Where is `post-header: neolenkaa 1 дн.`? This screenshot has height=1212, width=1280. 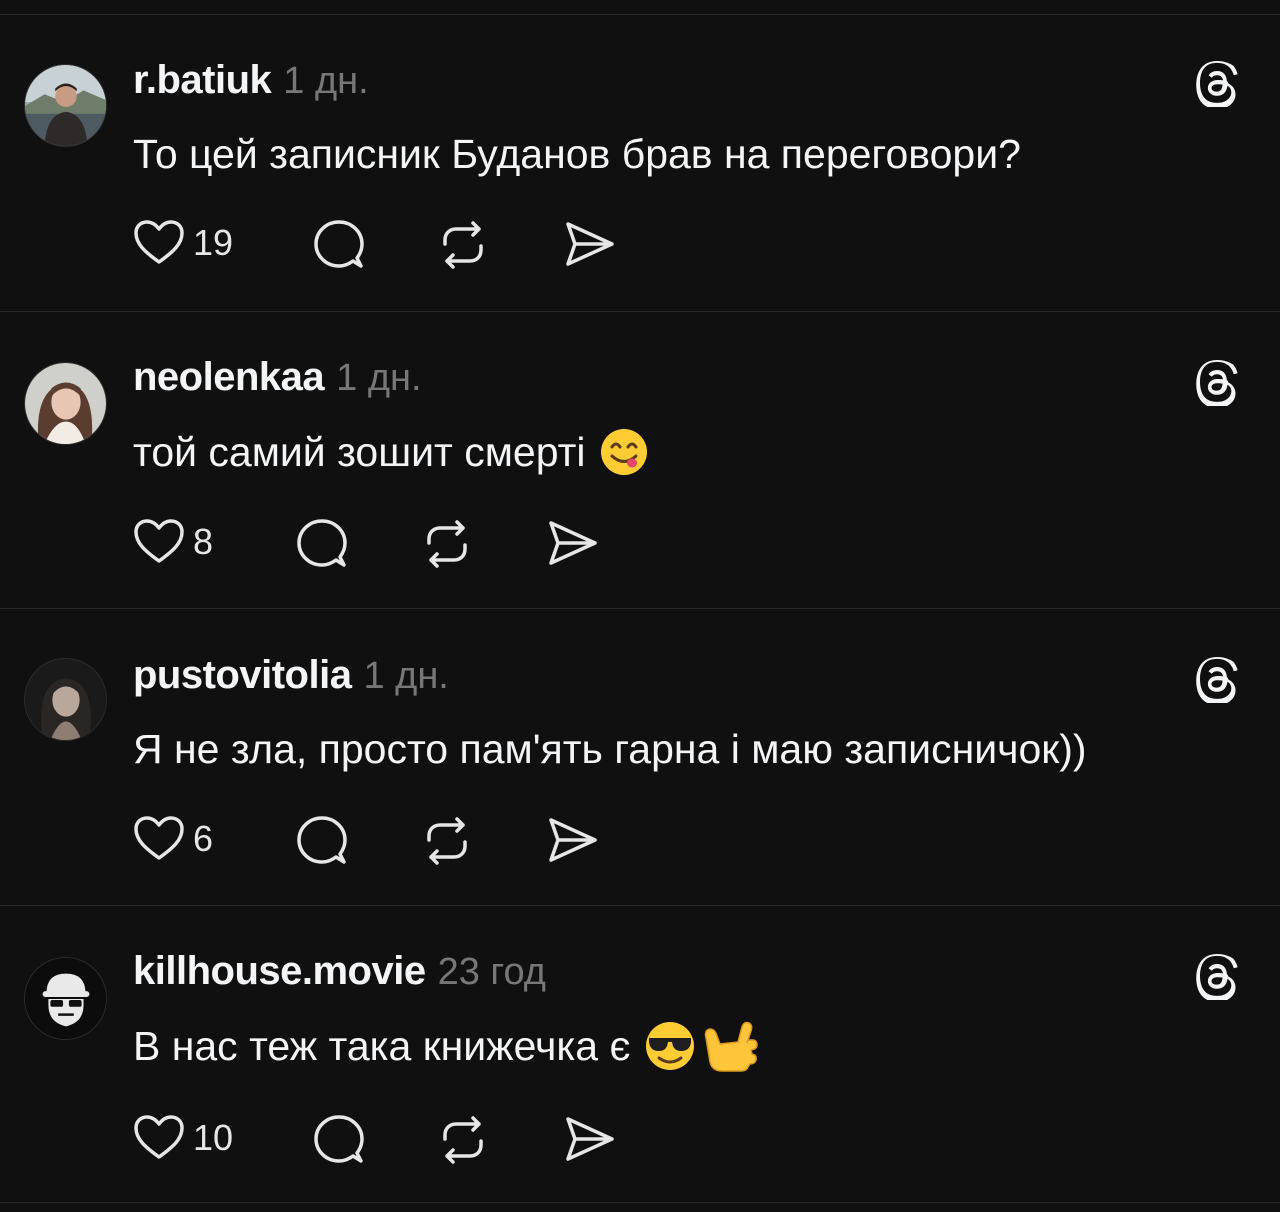
post-header: neolenkaa 1 дн. is located at coordinates (277, 380).